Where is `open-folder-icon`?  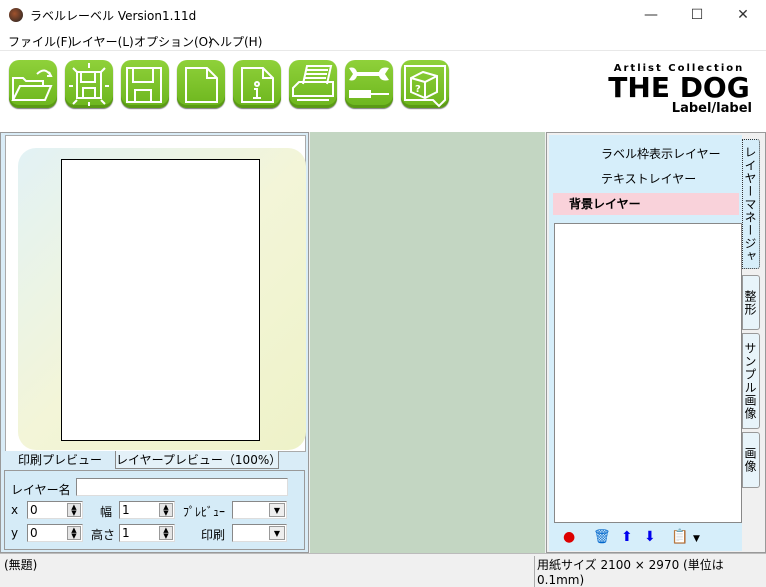
open-folder-icon is located at coordinates (32, 85).